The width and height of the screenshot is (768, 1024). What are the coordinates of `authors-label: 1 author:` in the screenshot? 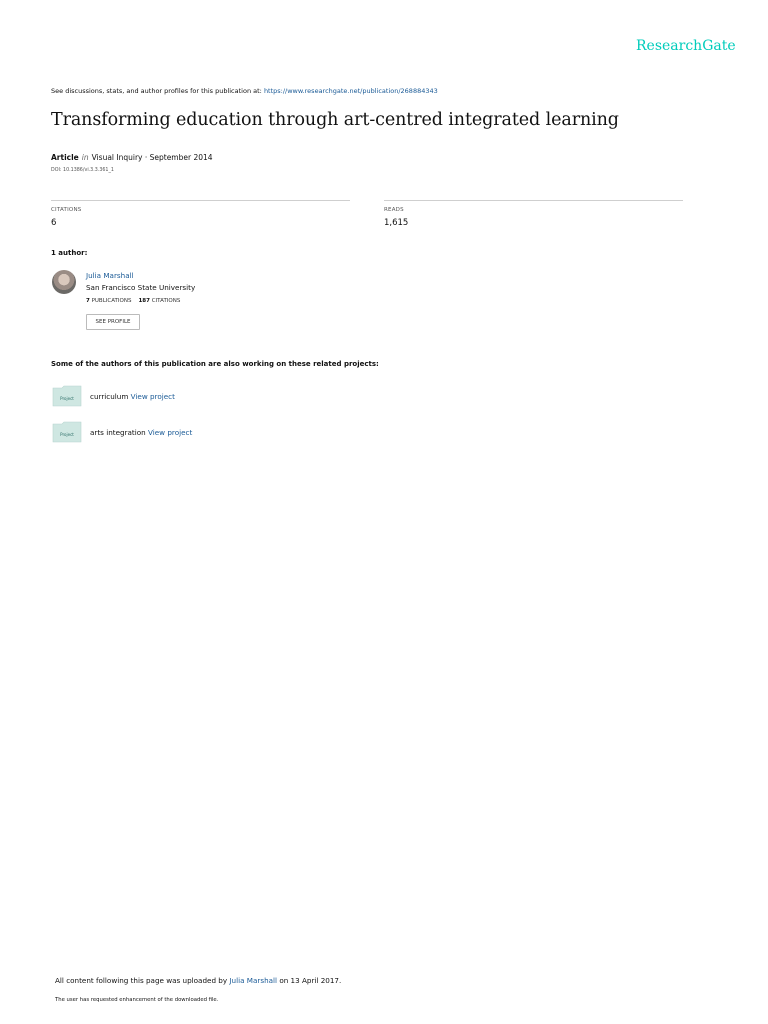 It's located at (69, 253).